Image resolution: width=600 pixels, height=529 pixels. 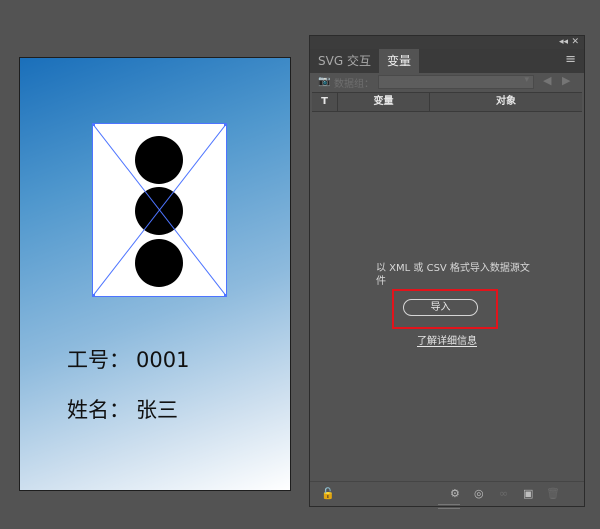 What do you see at coordinates (447, 495) in the screenshot?
I see `panel-footer: 🔓 ⚙ ◎ ∞ ▣ 🗑` at bounding box center [447, 495].